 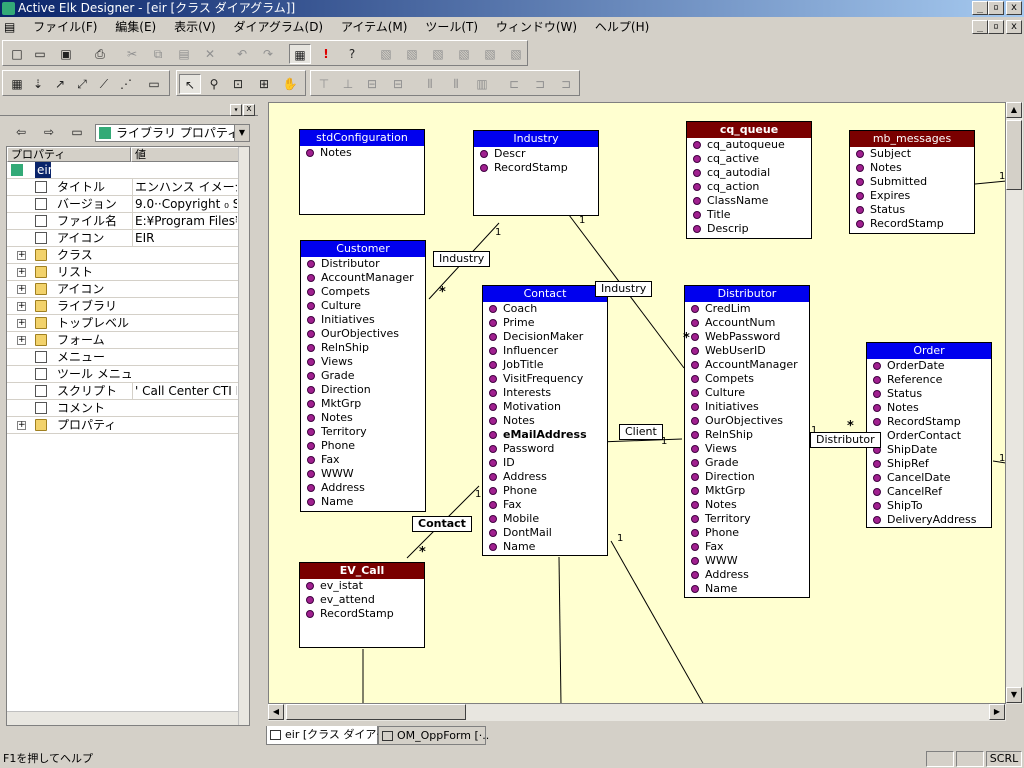 What do you see at coordinates (545, 435) in the screenshot?
I see `class-field: eMailAddress` at bounding box center [545, 435].